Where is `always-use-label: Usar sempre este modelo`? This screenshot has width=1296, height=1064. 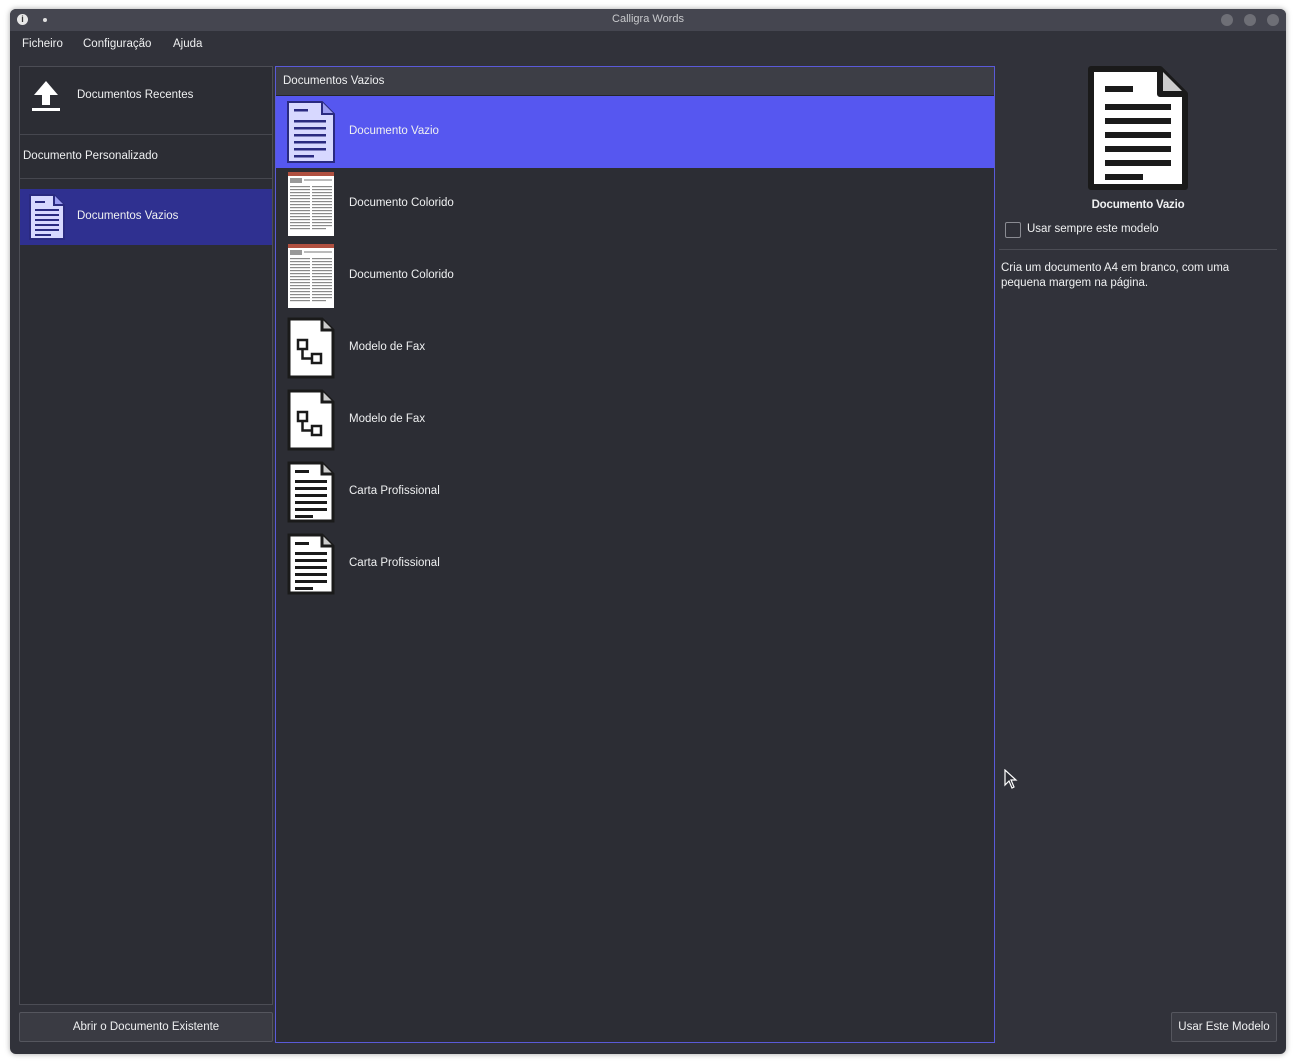
always-use-label: Usar sempre este modelo is located at coordinates (1093, 229).